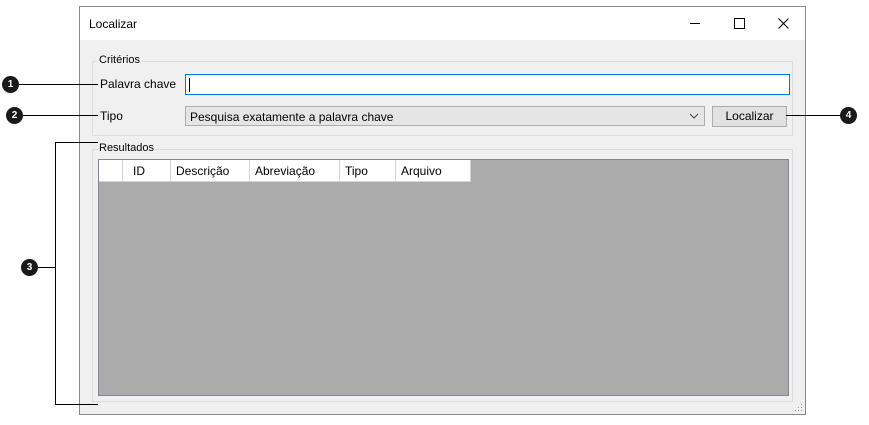 The image size is (869, 425). Describe the element at coordinates (76, 404) in the screenshot. I see `callout-3-bracket-bottom` at that location.